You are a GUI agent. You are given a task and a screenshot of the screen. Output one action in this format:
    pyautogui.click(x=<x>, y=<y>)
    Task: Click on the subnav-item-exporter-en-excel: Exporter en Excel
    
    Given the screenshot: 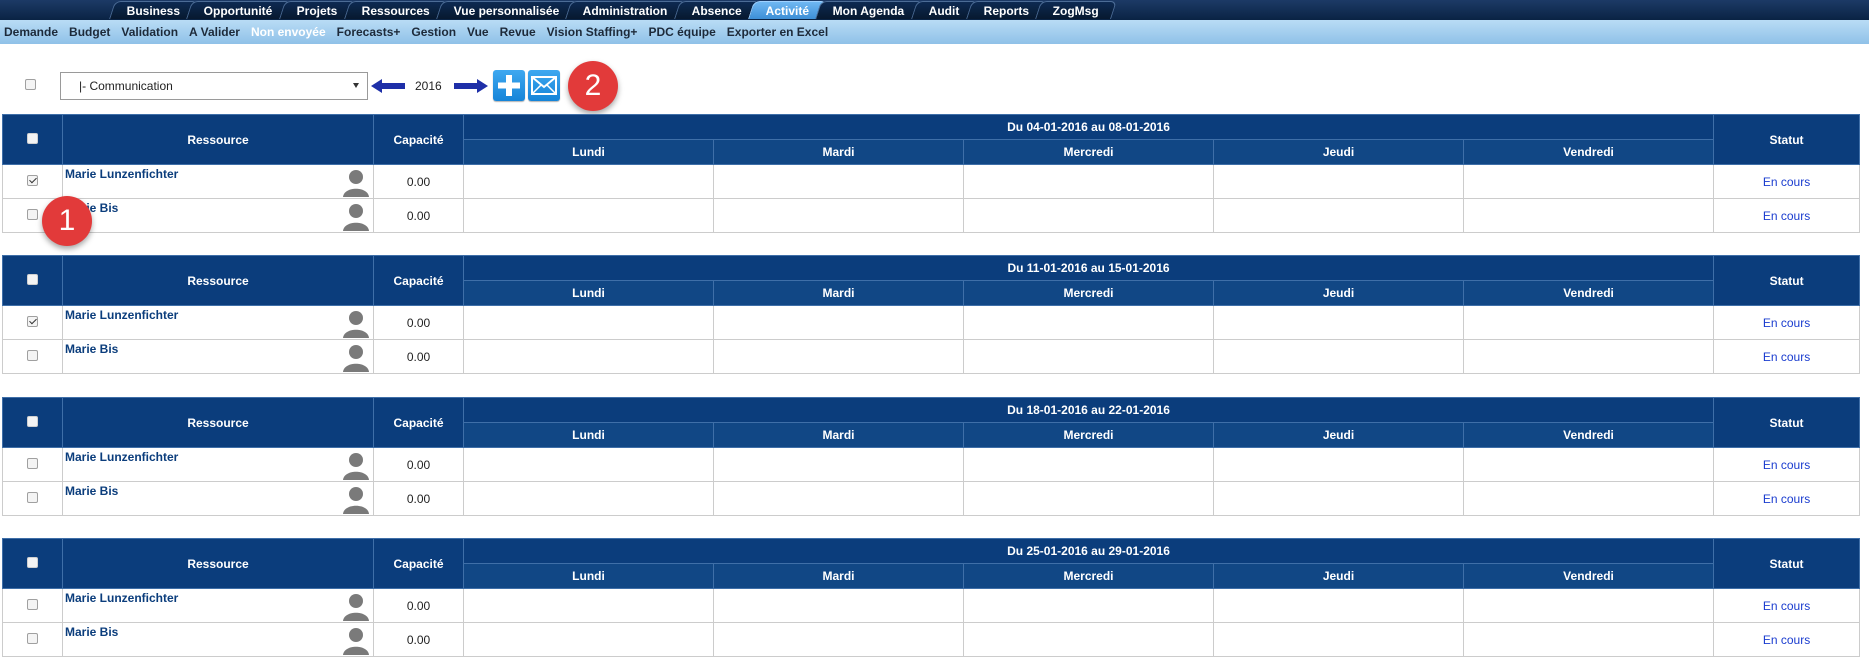 What is the action you would take?
    pyautogui.click(x=777, y=32)
    